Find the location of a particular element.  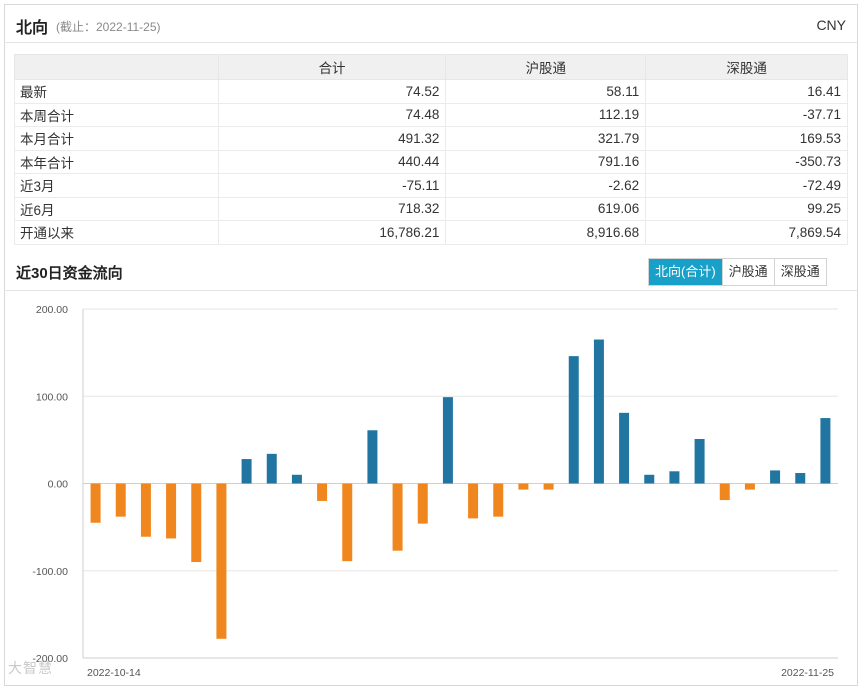

y-tick-label: 200.00 is located at coordinates (52, 310).